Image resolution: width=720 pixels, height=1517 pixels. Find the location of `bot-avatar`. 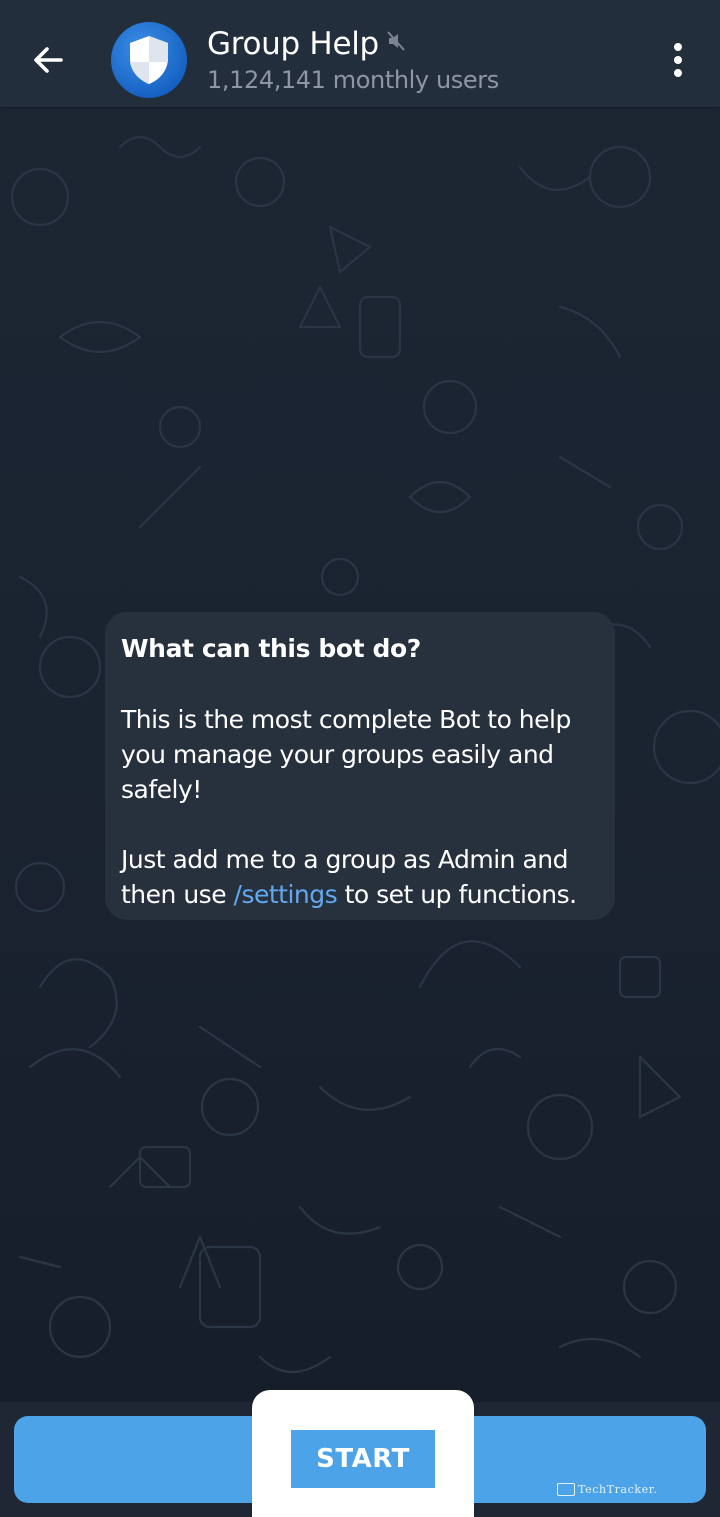

bot-avatar is located at coordinates (149, 60).